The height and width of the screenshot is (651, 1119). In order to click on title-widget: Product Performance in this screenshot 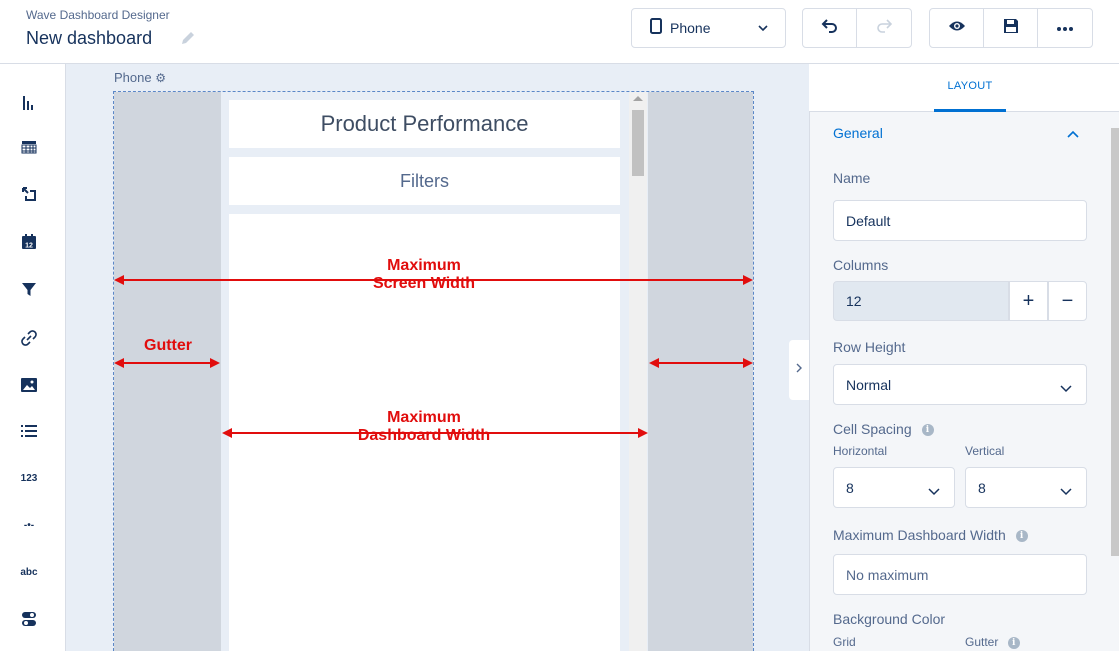, I will do `click(424, 124)`.